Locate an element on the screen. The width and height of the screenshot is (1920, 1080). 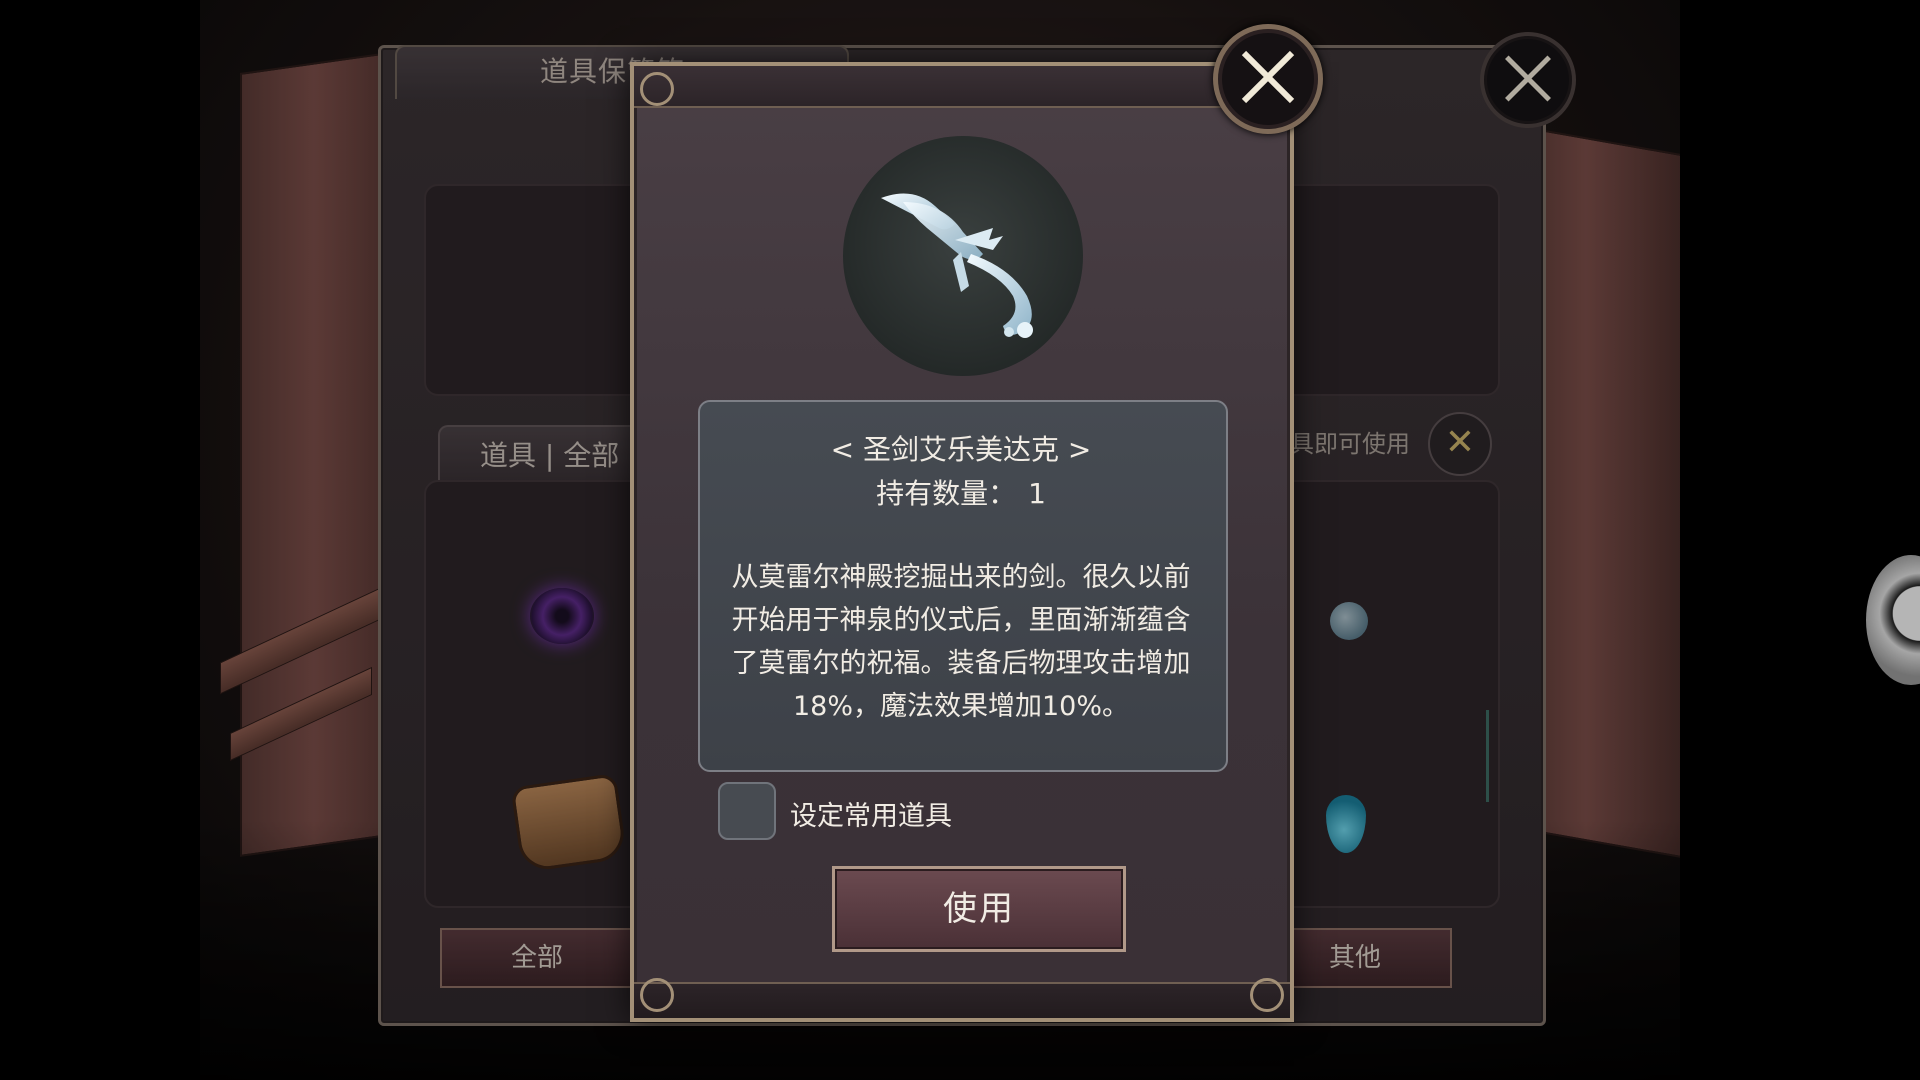
item-icon-frame is located at coordinates (963, 256).